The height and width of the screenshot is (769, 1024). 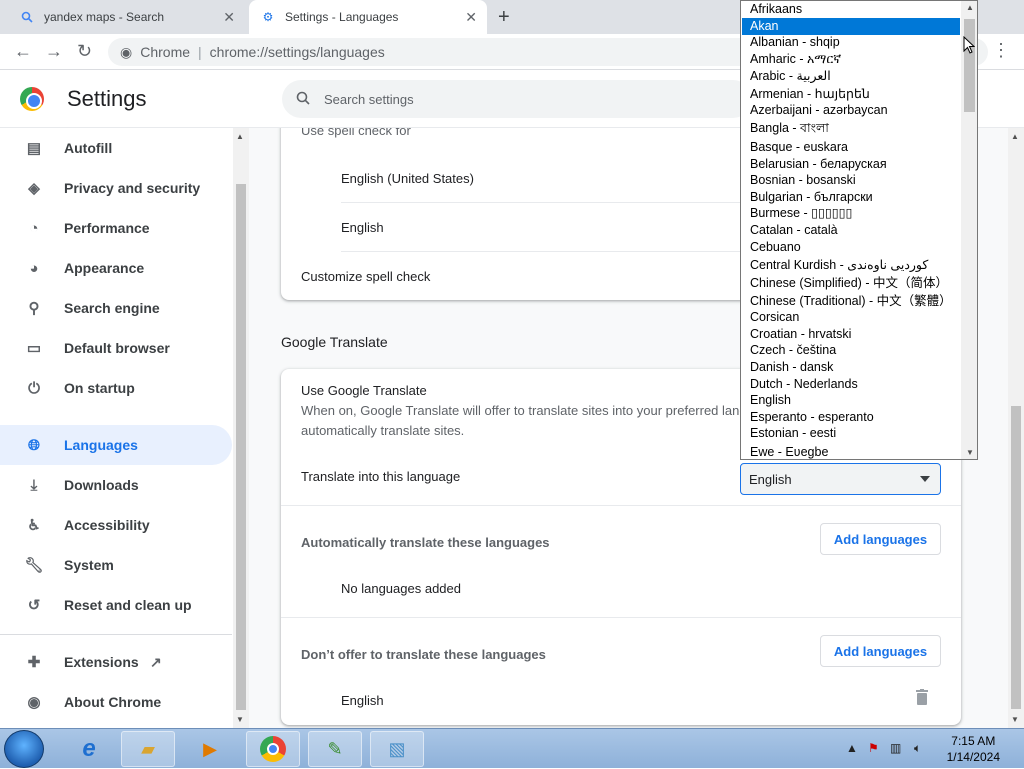 I want to click on tab-yandex-search: yandex maps - Search ✕, so click(x=126, y=17).